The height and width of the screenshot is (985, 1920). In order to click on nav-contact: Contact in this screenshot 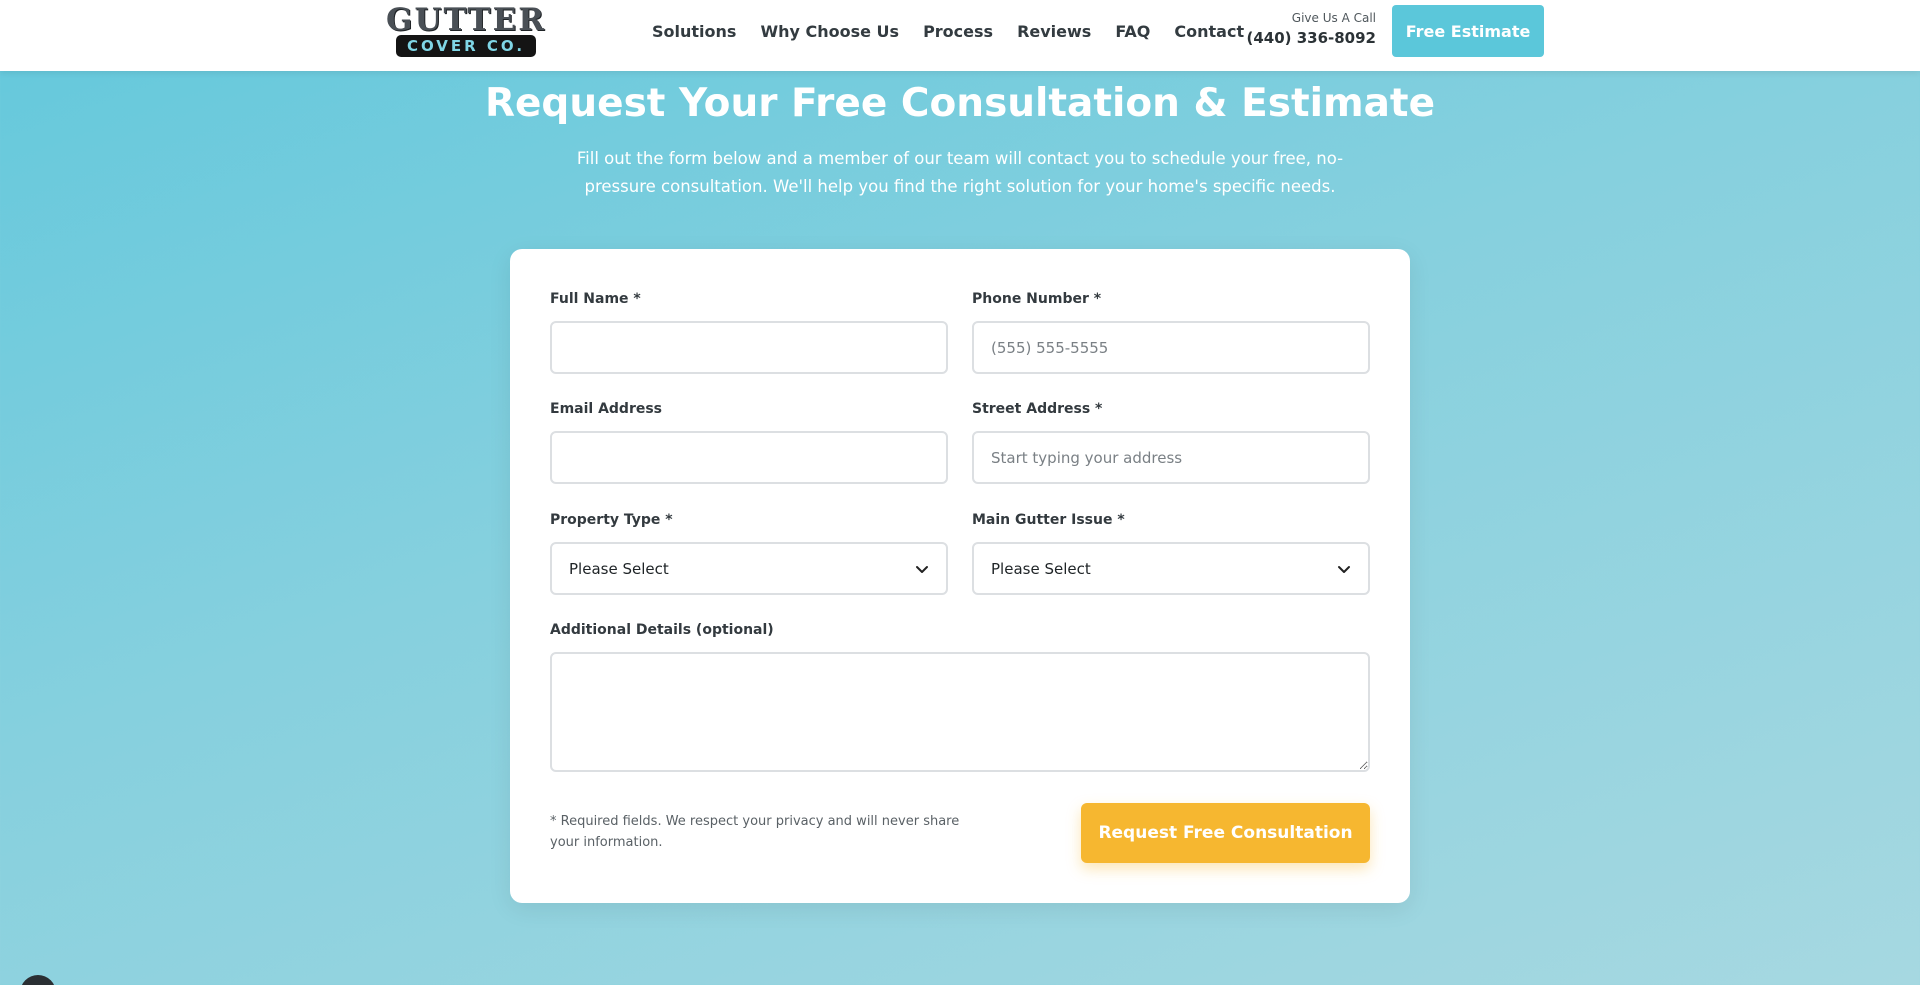, I will do `click(1209, 31)`.